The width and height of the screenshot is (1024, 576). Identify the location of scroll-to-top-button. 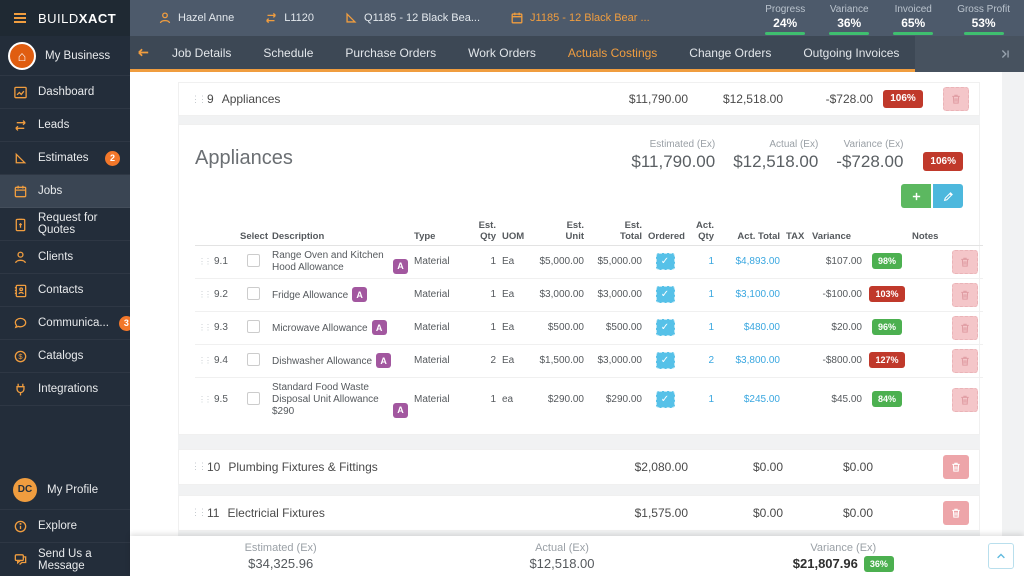
(1001, 556).